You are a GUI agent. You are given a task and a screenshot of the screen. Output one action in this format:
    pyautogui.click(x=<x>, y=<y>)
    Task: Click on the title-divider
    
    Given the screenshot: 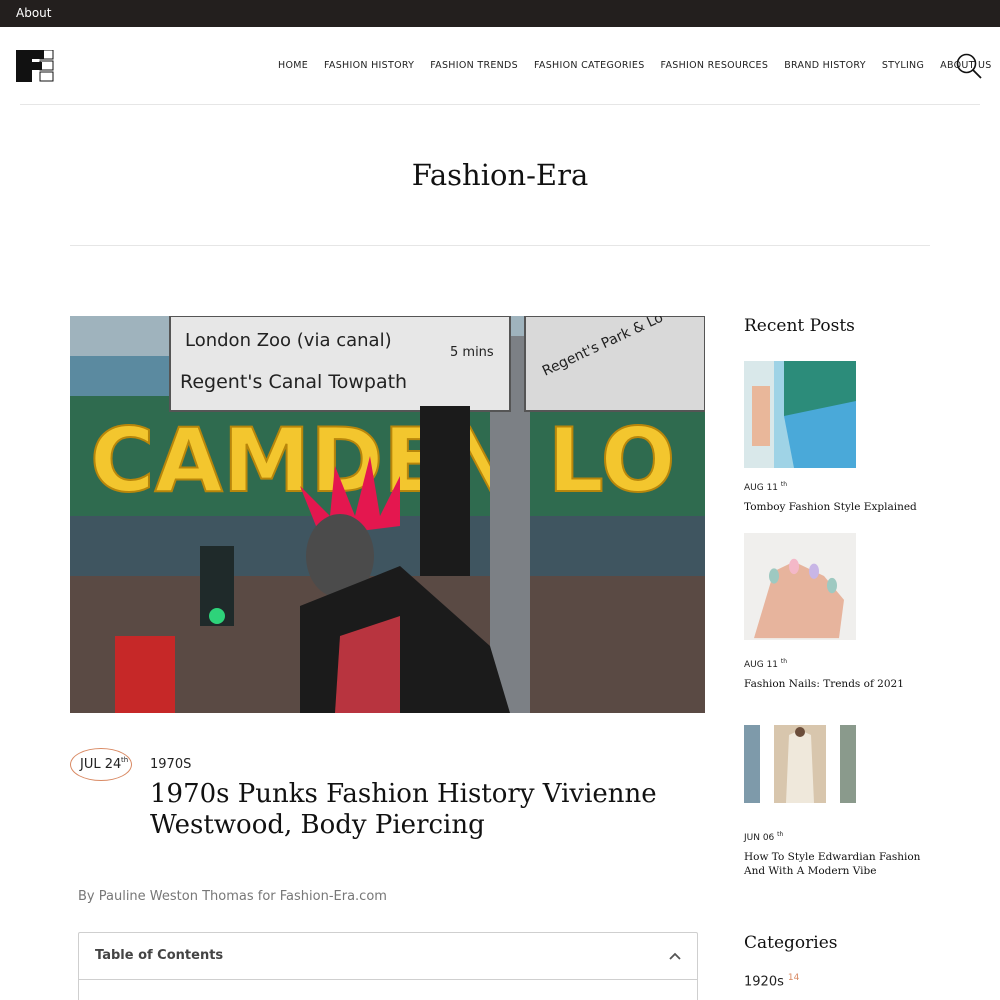 What is the action you would take?
    pyautogui.click(x=500, y=245)
    